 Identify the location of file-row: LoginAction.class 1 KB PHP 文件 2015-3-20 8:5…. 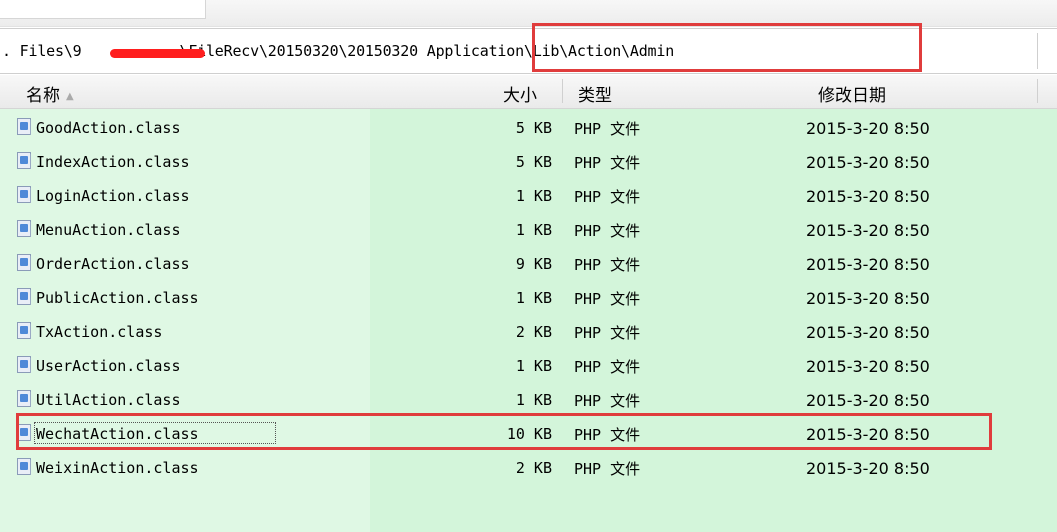
(528, 195).